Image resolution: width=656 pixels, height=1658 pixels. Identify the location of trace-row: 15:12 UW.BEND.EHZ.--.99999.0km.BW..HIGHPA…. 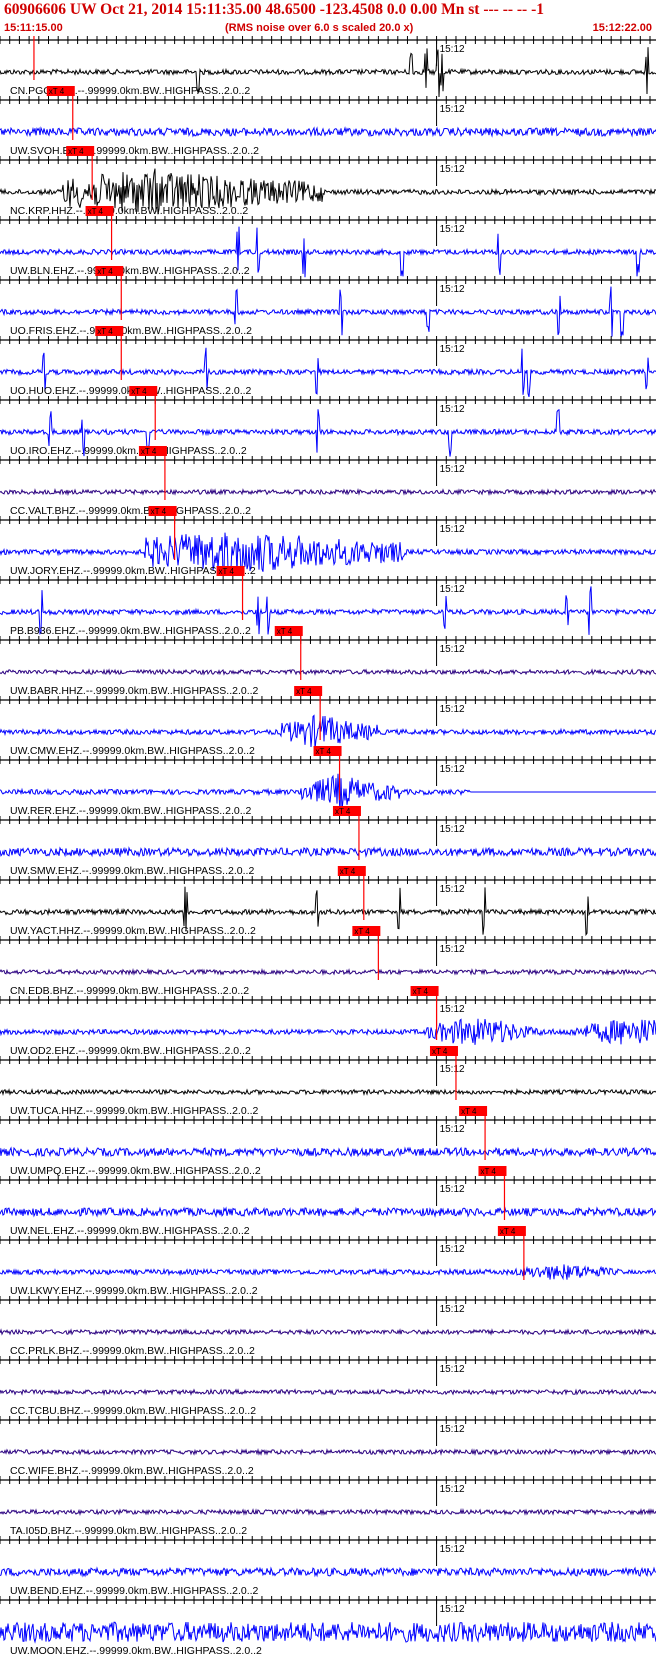
(328, 1566).